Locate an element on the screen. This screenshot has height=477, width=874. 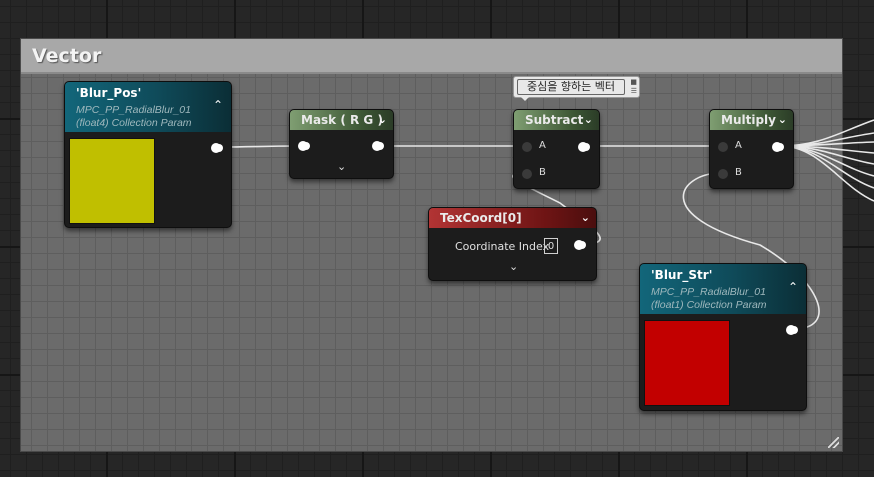
node-blur-pos-name: 'Blur_Pos' is located at coordinates (109, 93).